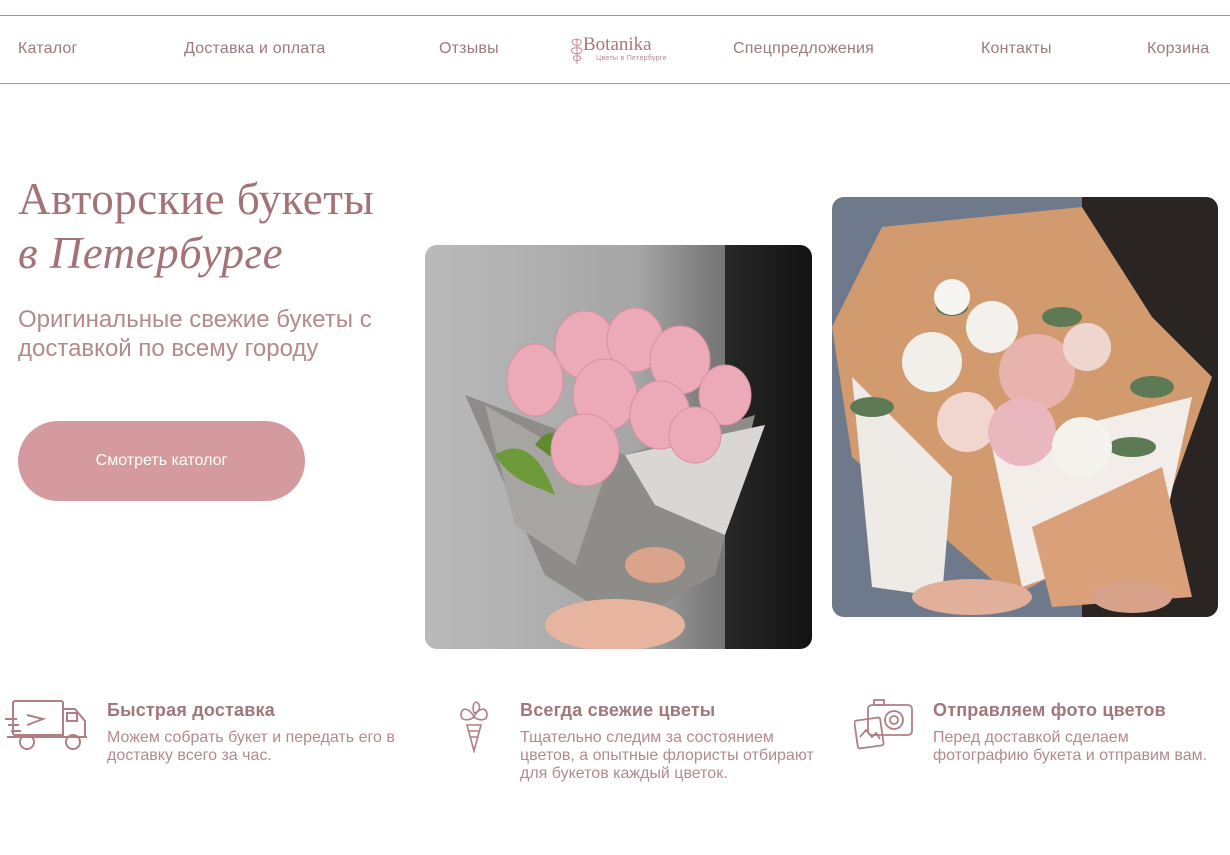  What do you see at coordinates (254, 49) in the screenshot?
I see `nav-delivery-link: Доставка и оплата` at bounding box center [254, 49].